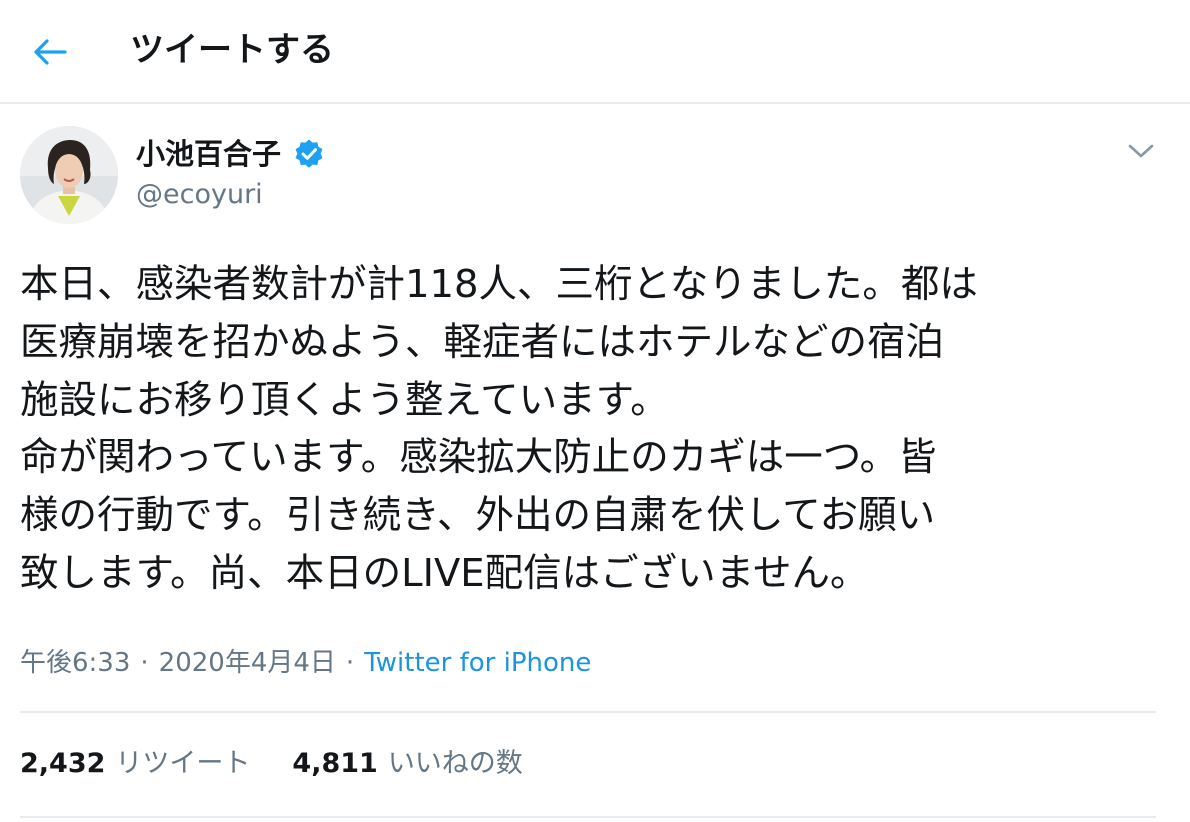 The image size is (1190, 822). Describe the element at coordinates (478, 458) in the screenshot. I see `tweet-text-line: 命が関わっています。感染拡大防止のカギは一つ。皆` at that location.